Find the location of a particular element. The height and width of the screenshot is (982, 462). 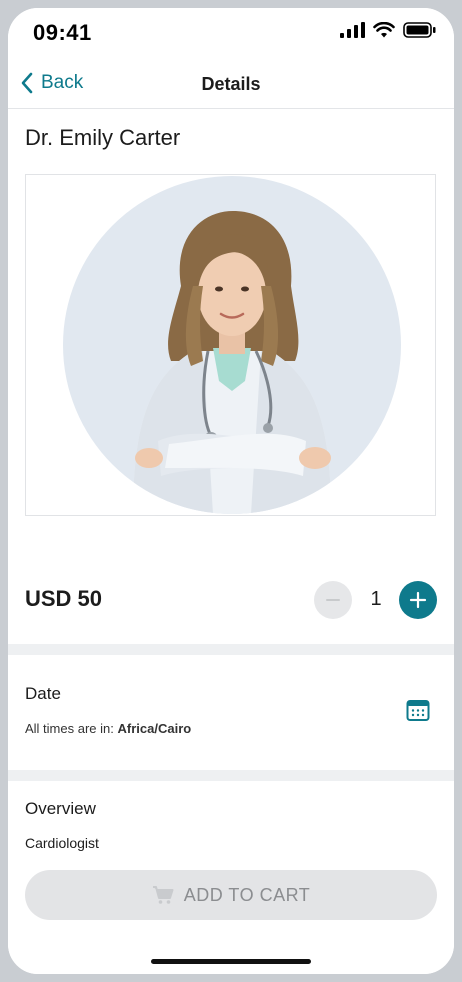

signal-icon is located at coordinates (352, 30).